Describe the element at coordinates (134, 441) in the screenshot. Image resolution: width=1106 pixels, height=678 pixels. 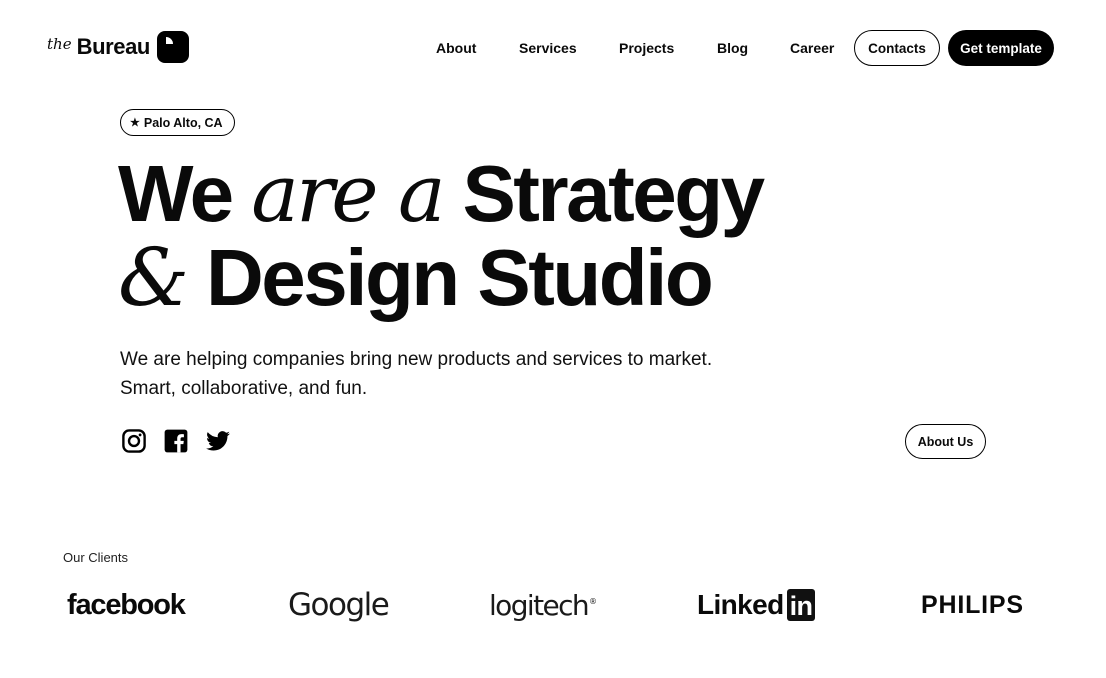
I see `instagram-icon` at that location.